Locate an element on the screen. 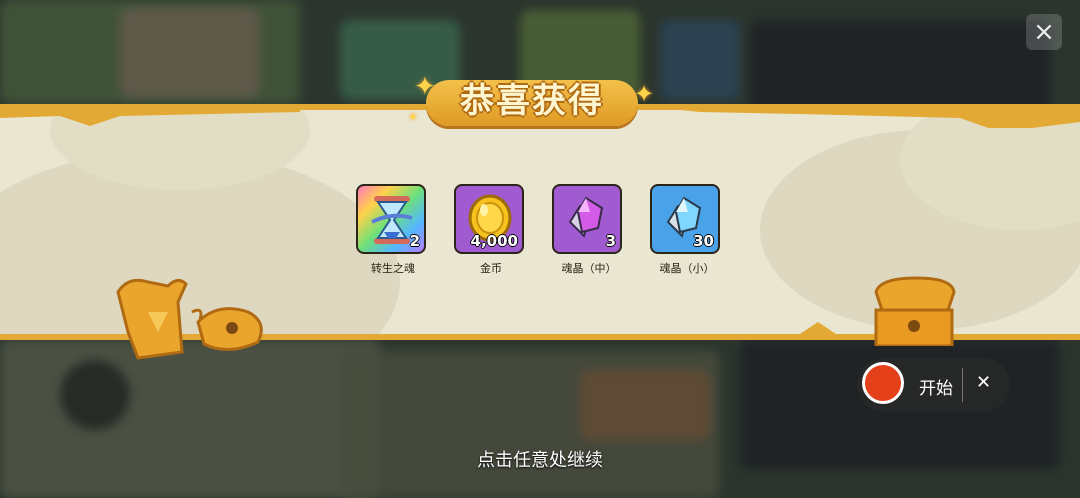 Image resolution: width=1080 pixels, height=498 pixels. reward-qty: 2 is located at coordinates (414, 241).